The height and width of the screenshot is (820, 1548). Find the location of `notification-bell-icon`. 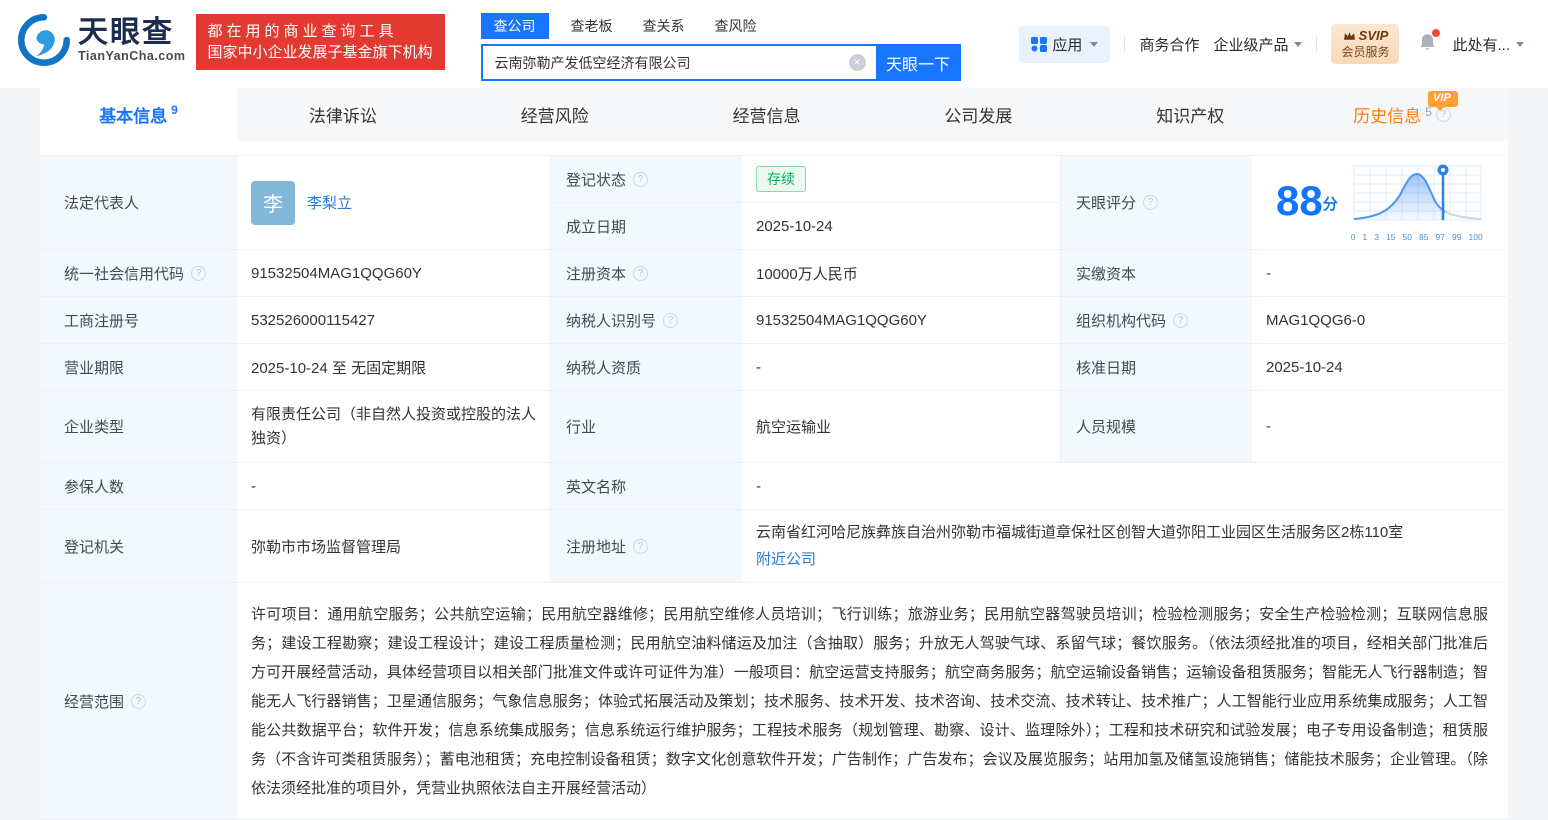

notification-bell-icon is located at coordinates (1429, 42).